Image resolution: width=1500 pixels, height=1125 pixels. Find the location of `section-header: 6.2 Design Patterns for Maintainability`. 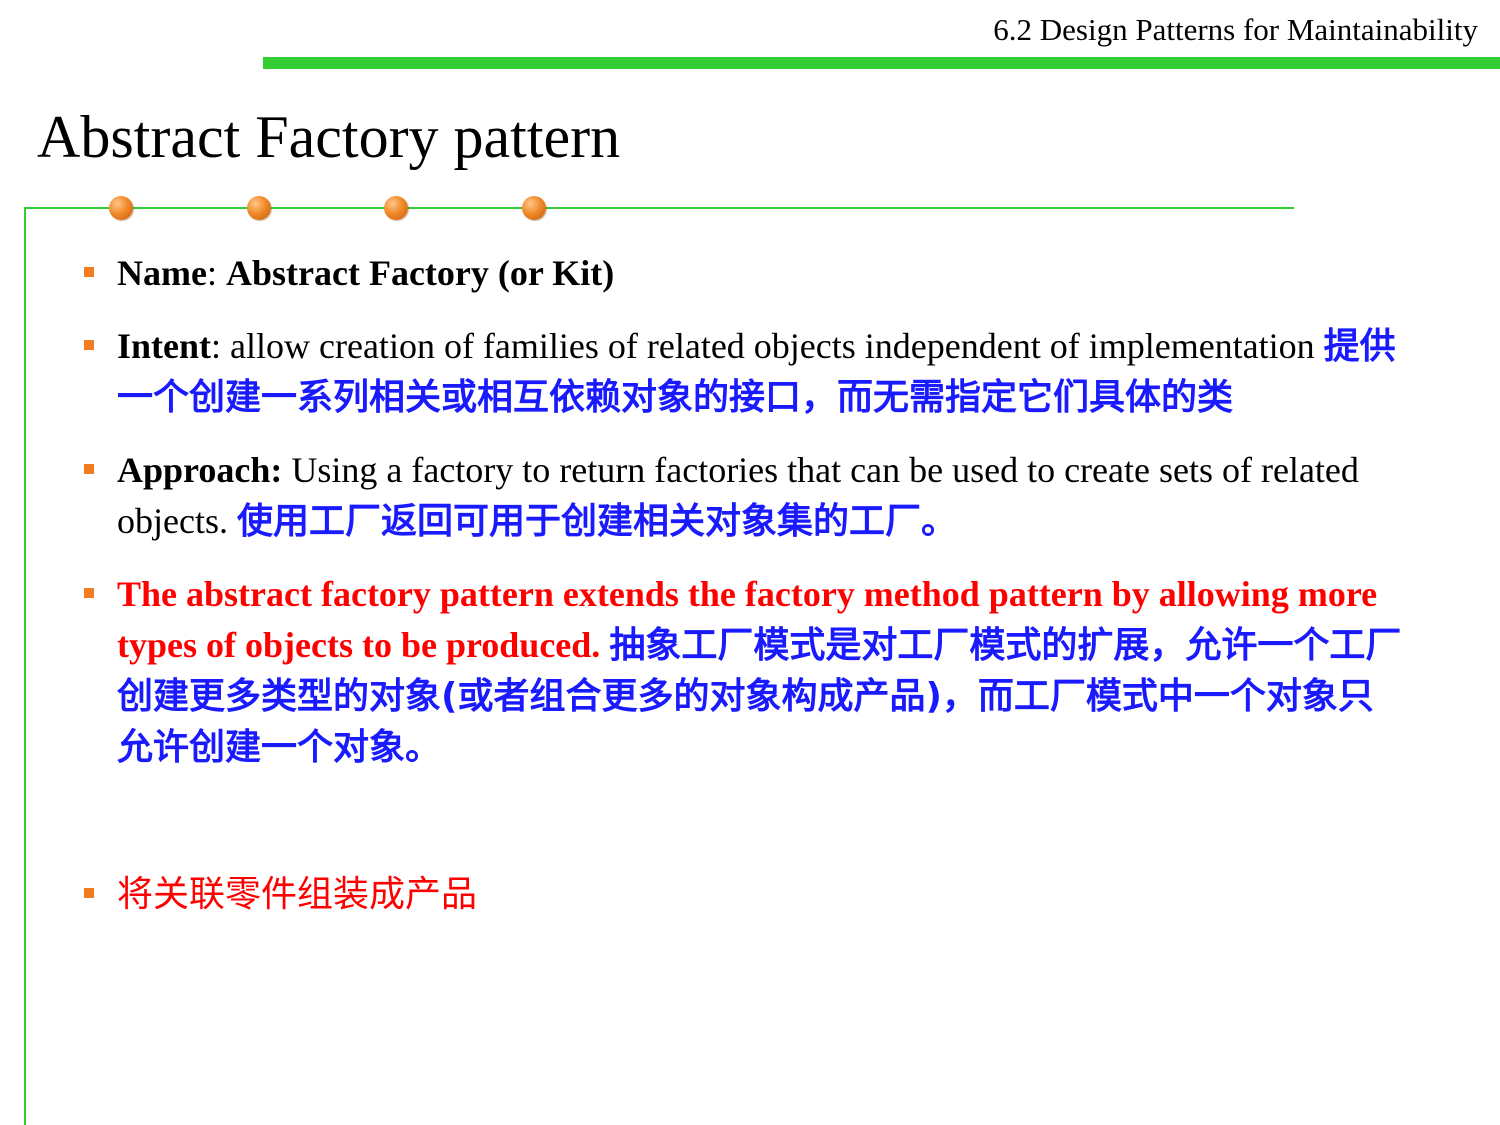

section-header: 6.2 Design Patterns for Maintainability is located at coordinates (1235, 29).